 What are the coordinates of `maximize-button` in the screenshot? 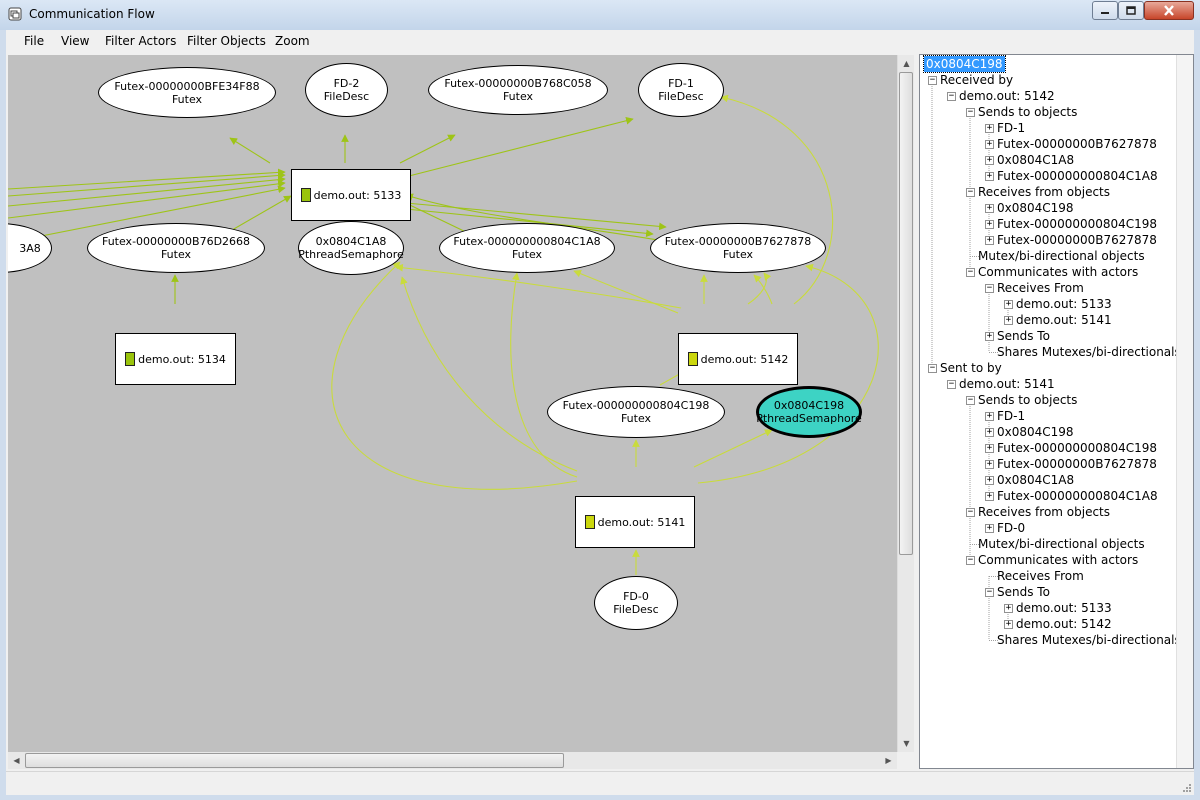 It's located at (1131, 10).